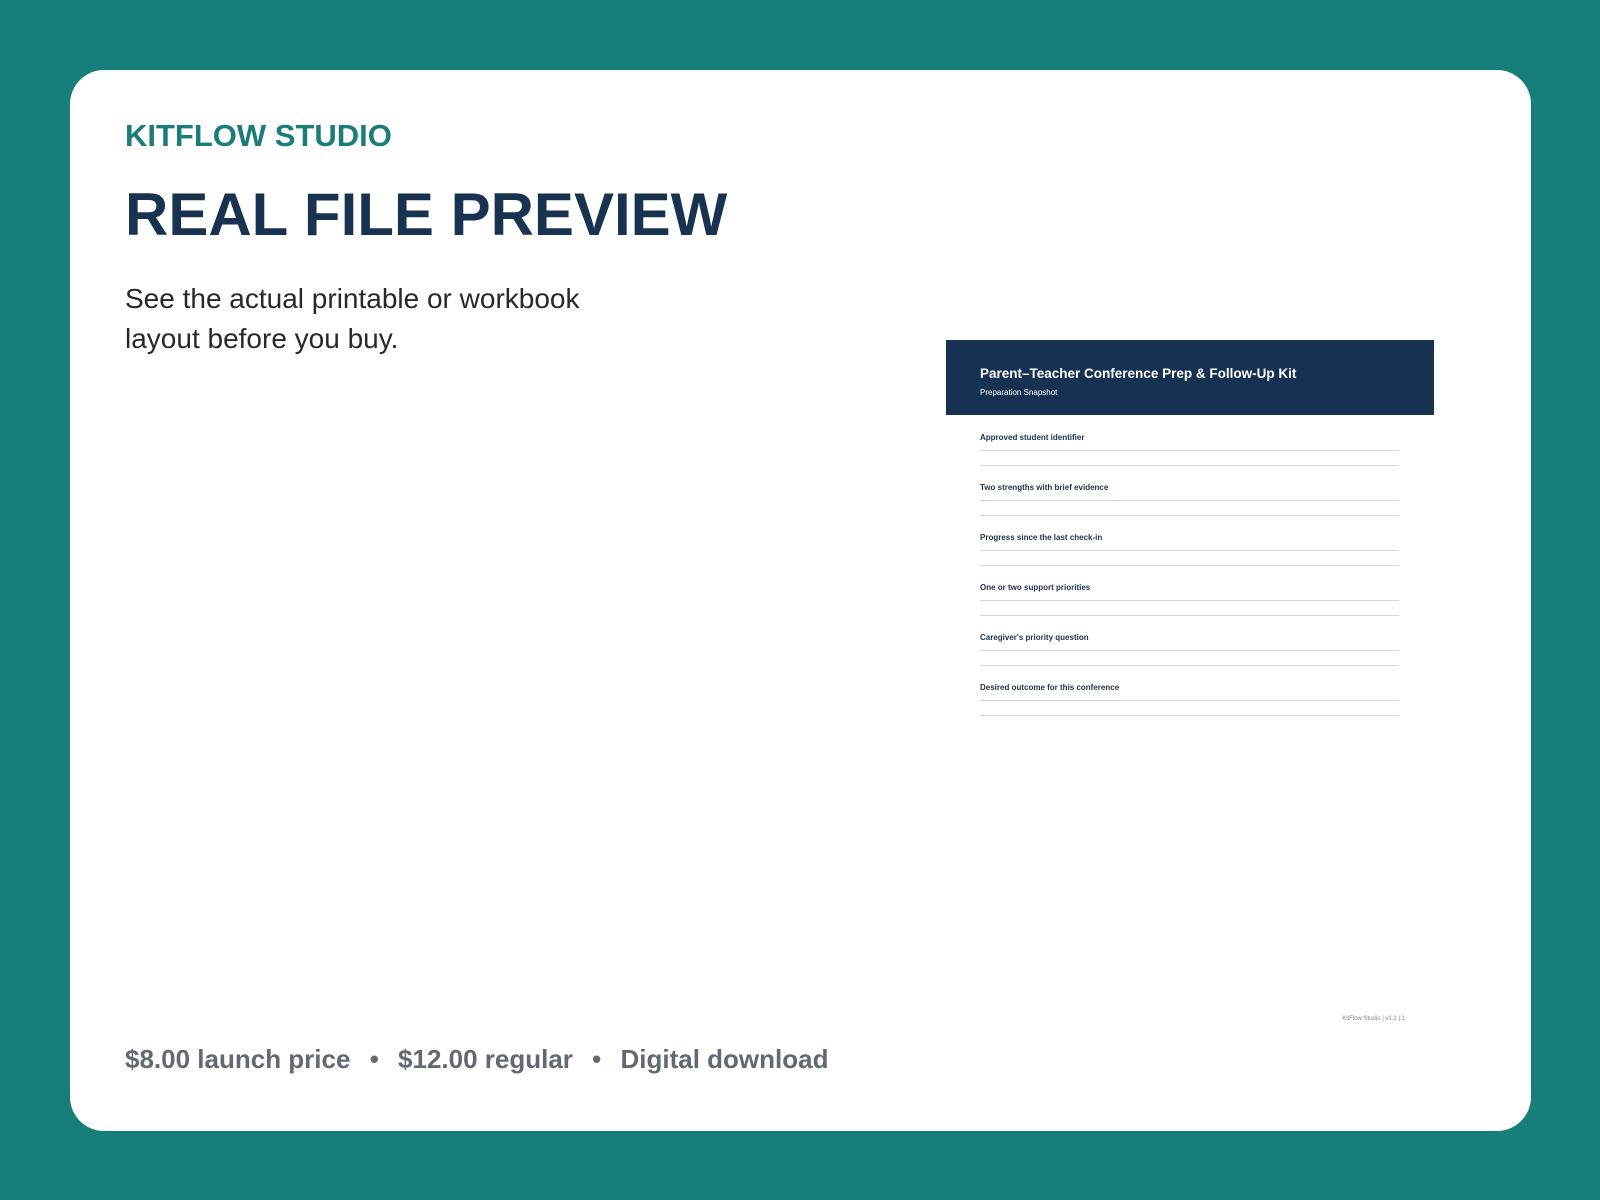  Describe the element at coordinates (1373, 1019) in the screenshot. I see `preview-footer: KitFlow Studio | v1.1 | 1` at that location.